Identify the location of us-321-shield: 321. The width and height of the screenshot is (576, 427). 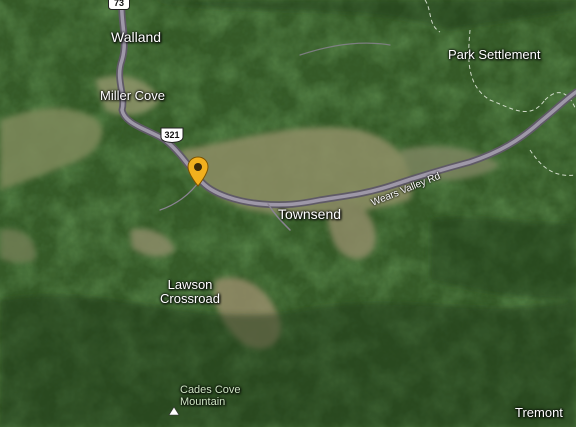
(172, 135).